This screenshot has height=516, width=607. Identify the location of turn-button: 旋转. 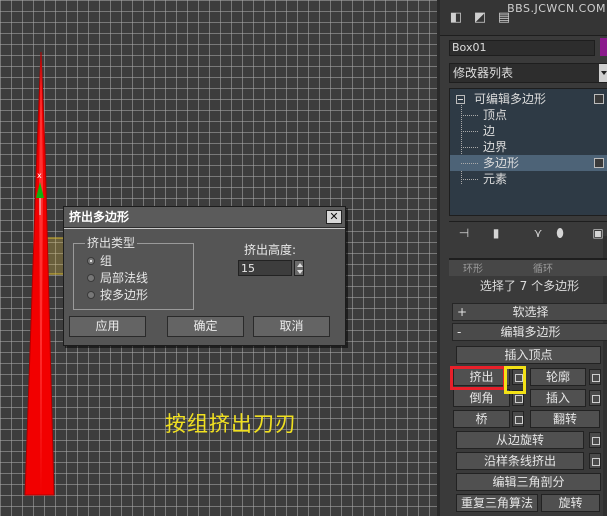
(570, 503).